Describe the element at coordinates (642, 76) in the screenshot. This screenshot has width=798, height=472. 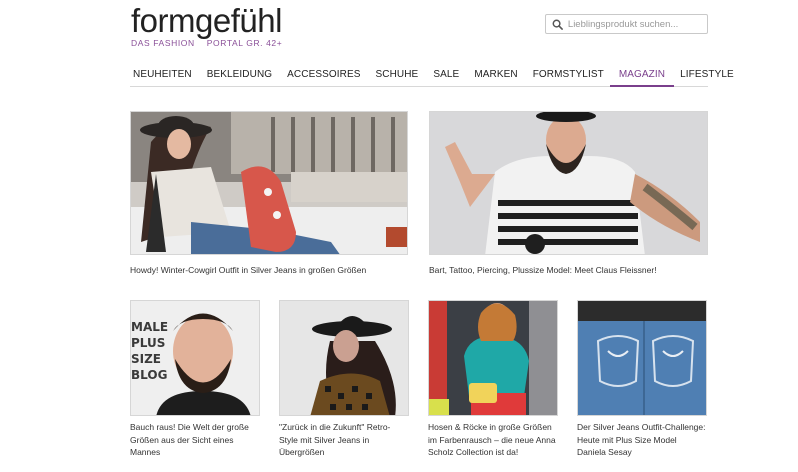
I see `nav-item-magazin: MAGAZIN` at that location.